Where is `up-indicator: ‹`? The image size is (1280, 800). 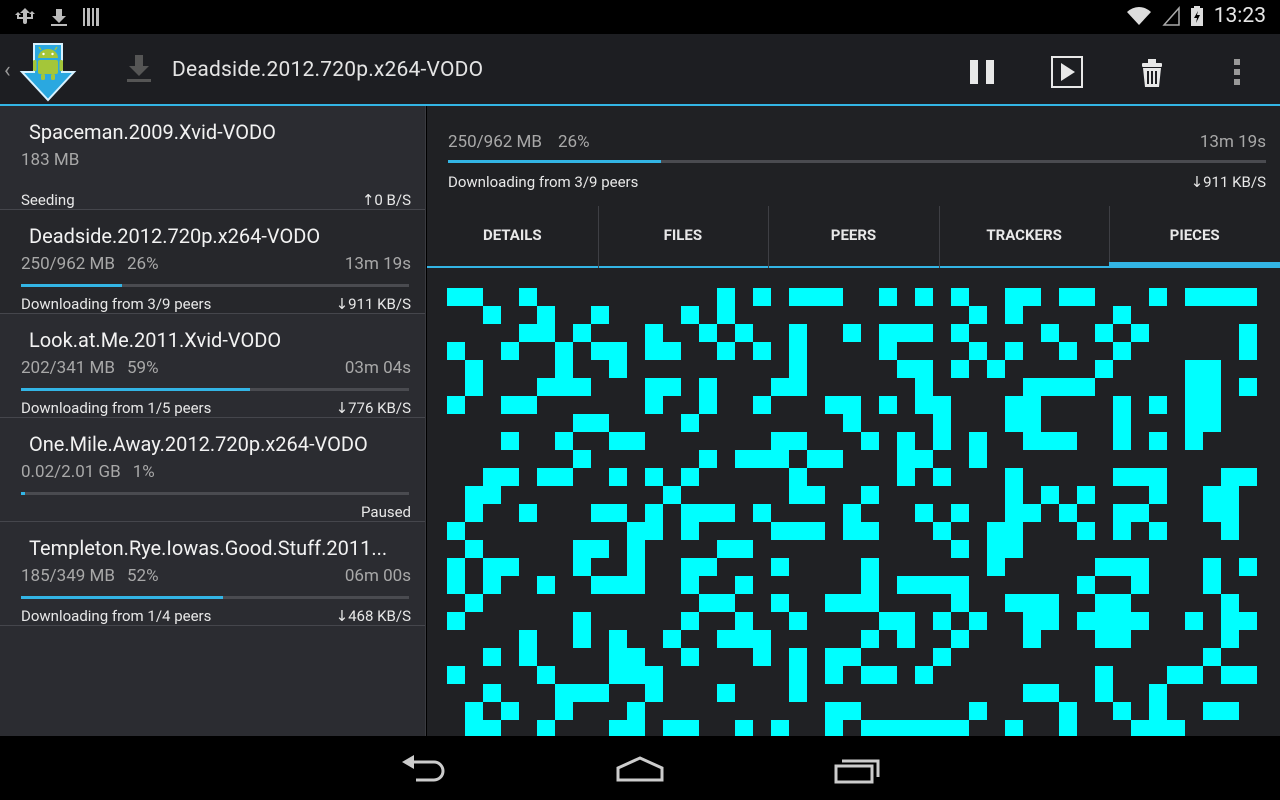 up-indicator: ‹ is located at coordinates (7, 70).